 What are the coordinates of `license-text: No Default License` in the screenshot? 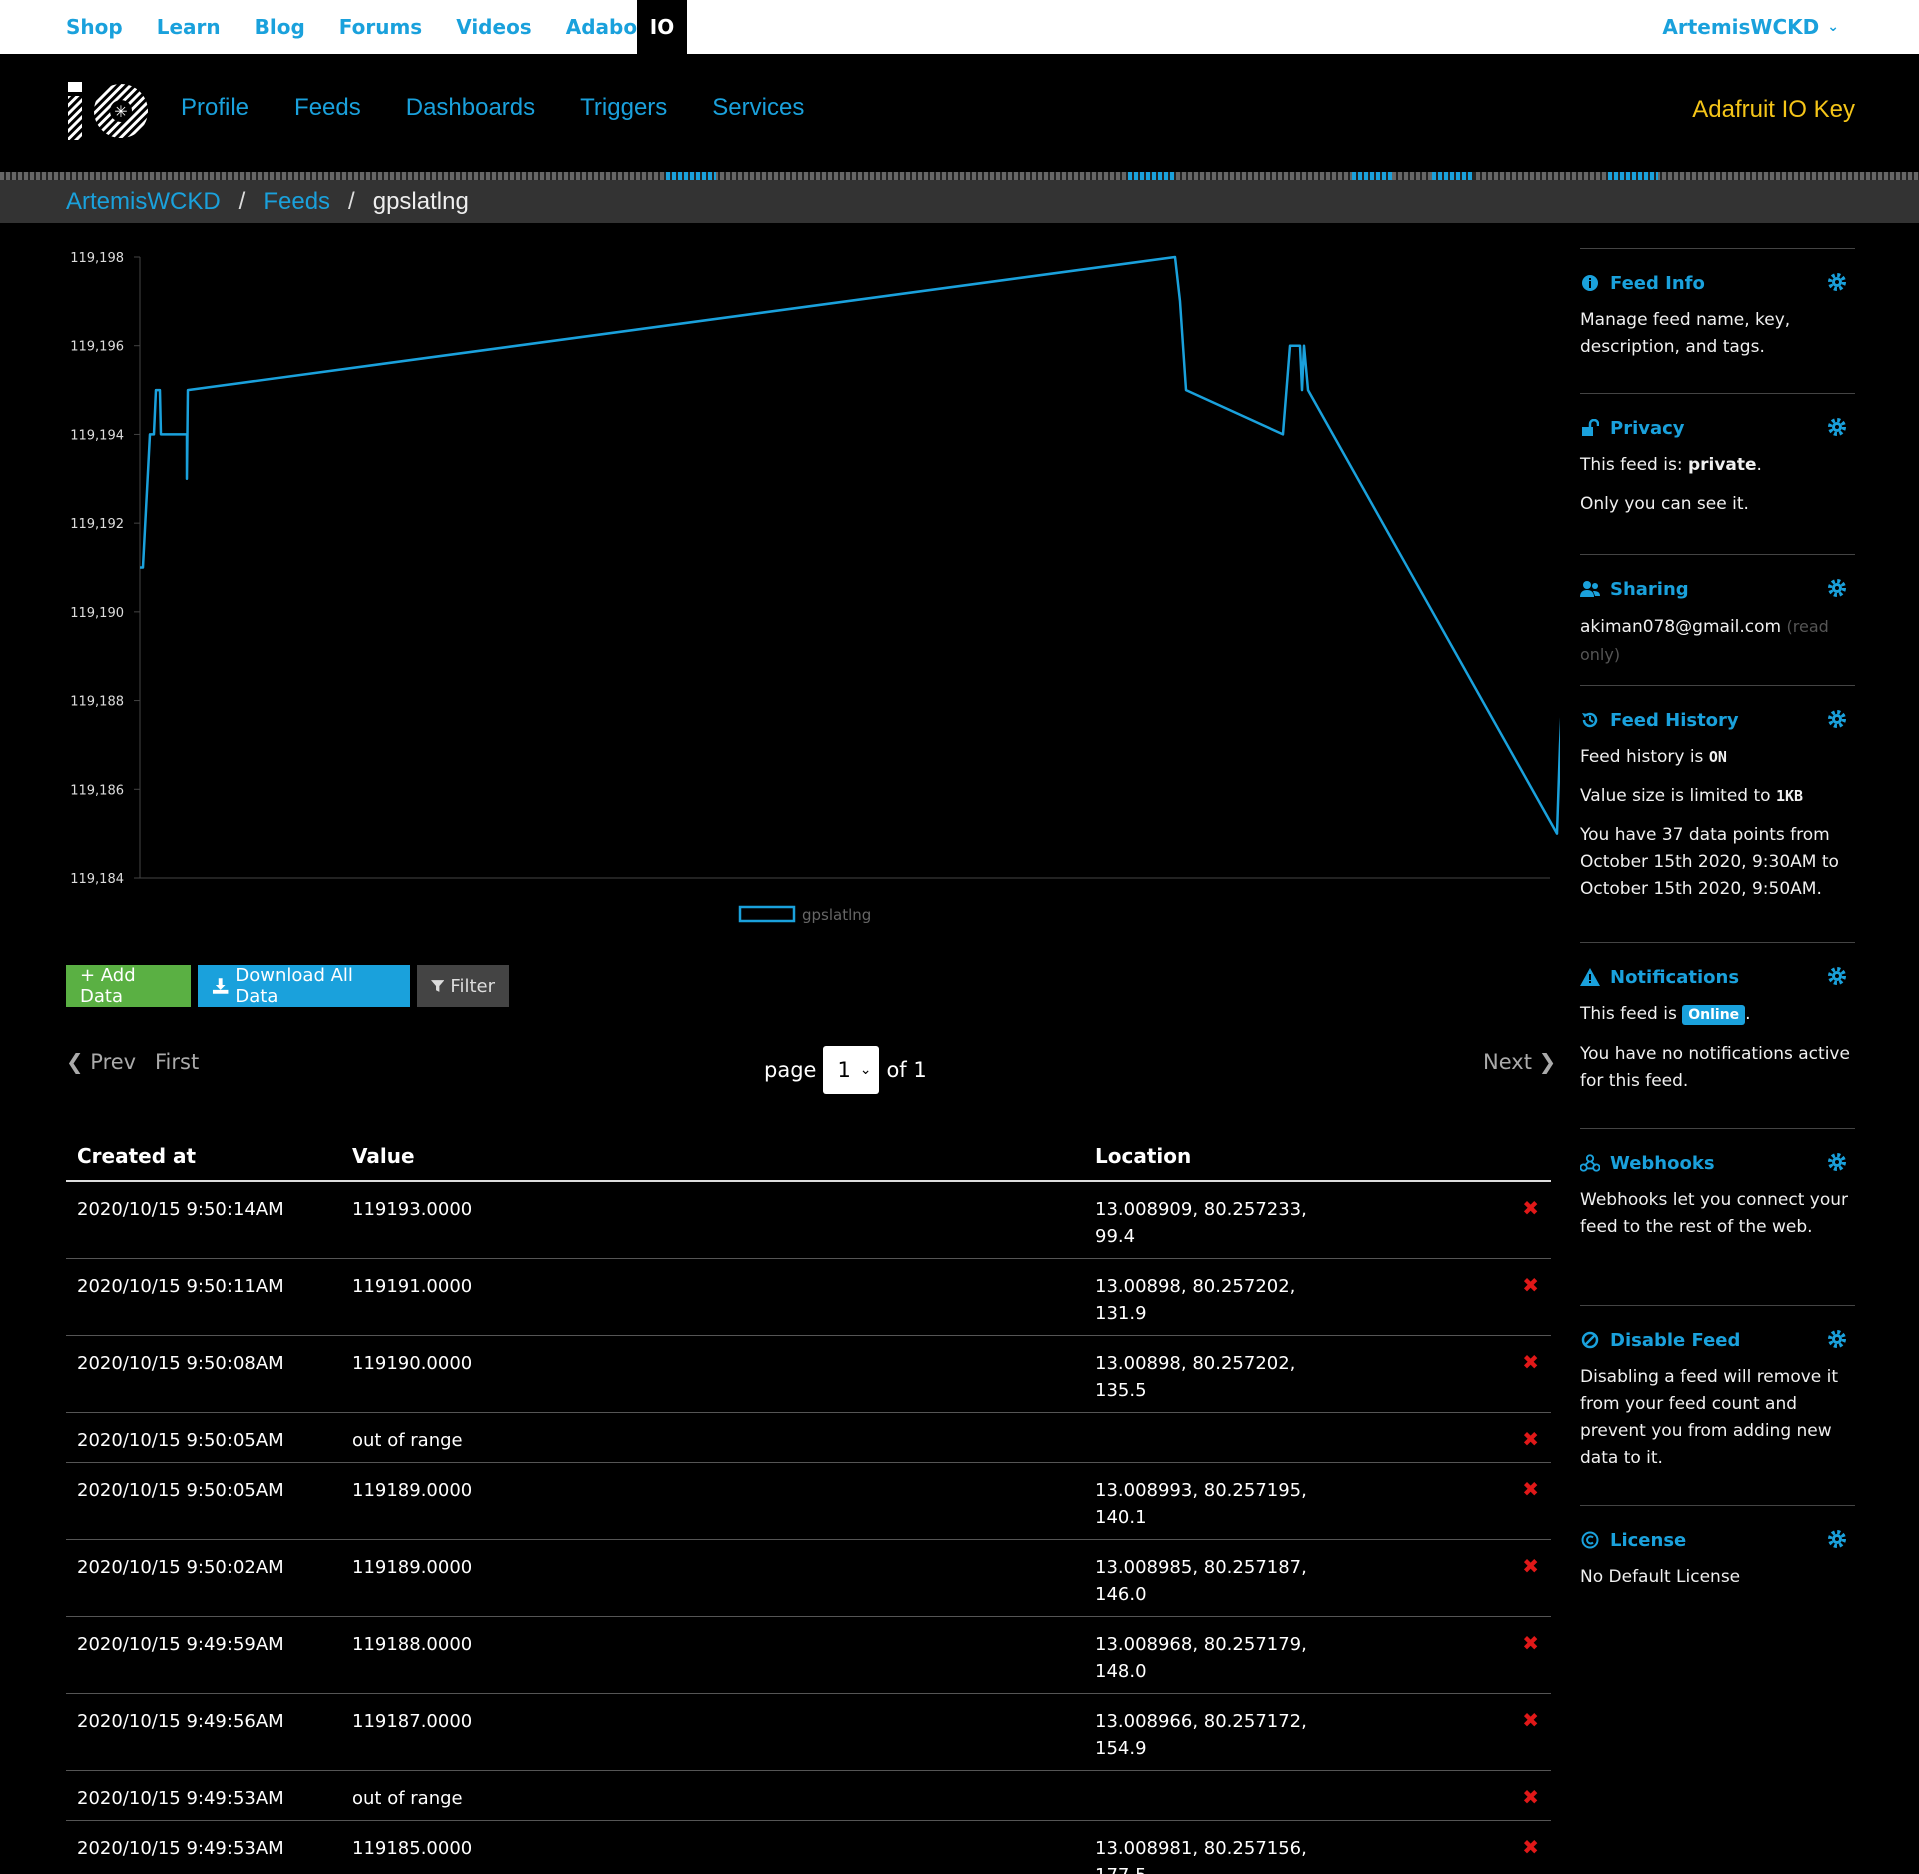 It's located at (1660, 1577).